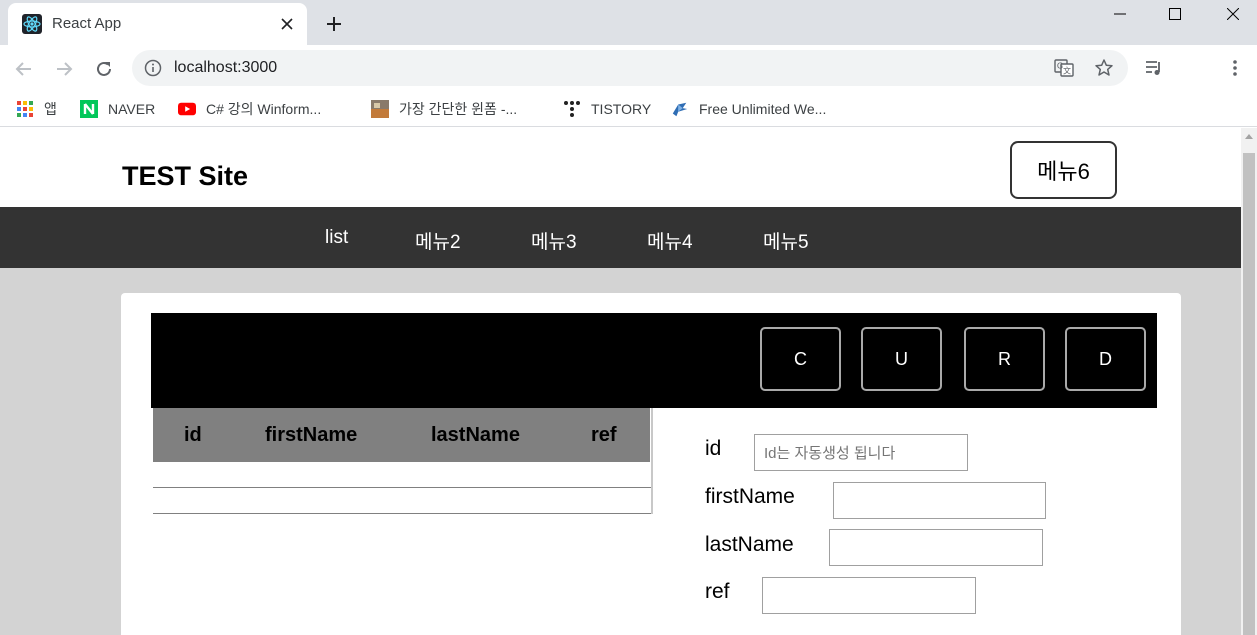 This screenshot has height=635, width=1257. Describe the element at coordinates (336, 238) in the screenshot. I see `nav-item-list: list` at that location.